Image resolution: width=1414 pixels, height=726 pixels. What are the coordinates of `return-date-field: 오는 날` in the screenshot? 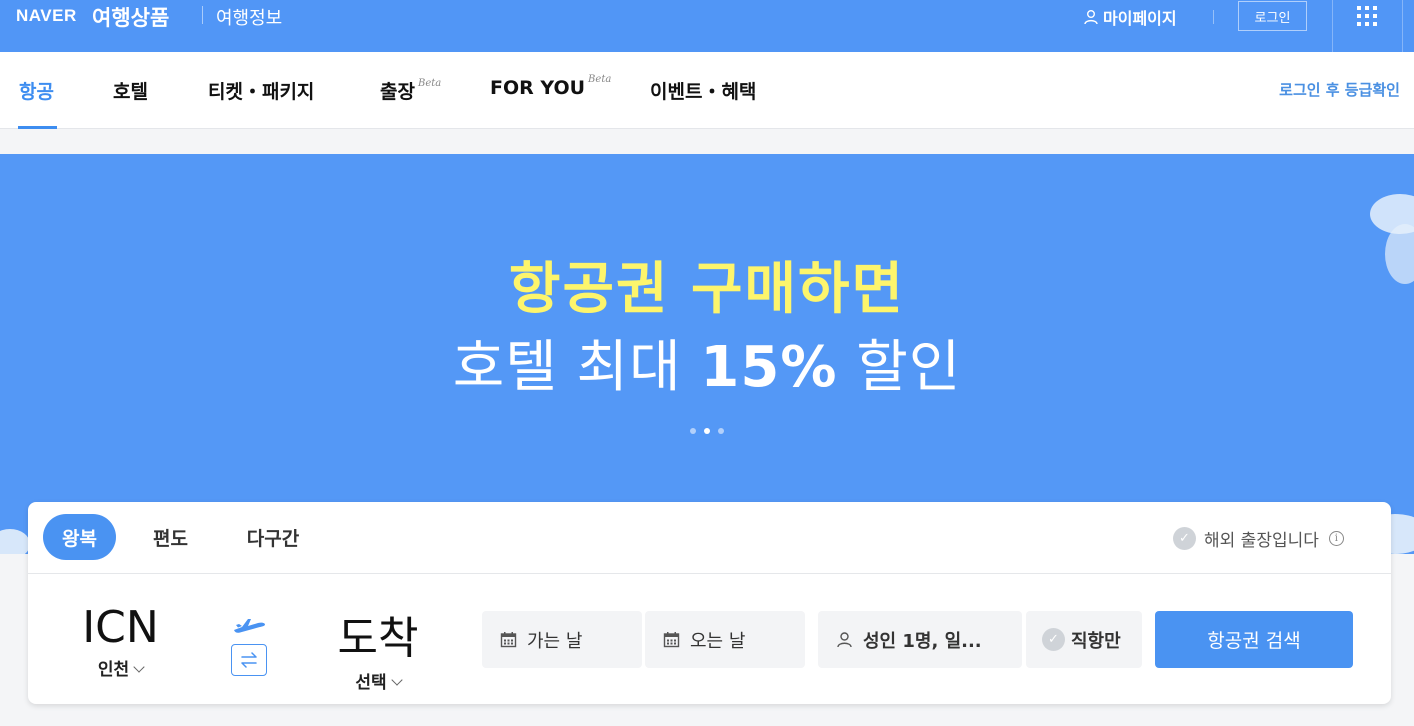 It's located at (725, 639).